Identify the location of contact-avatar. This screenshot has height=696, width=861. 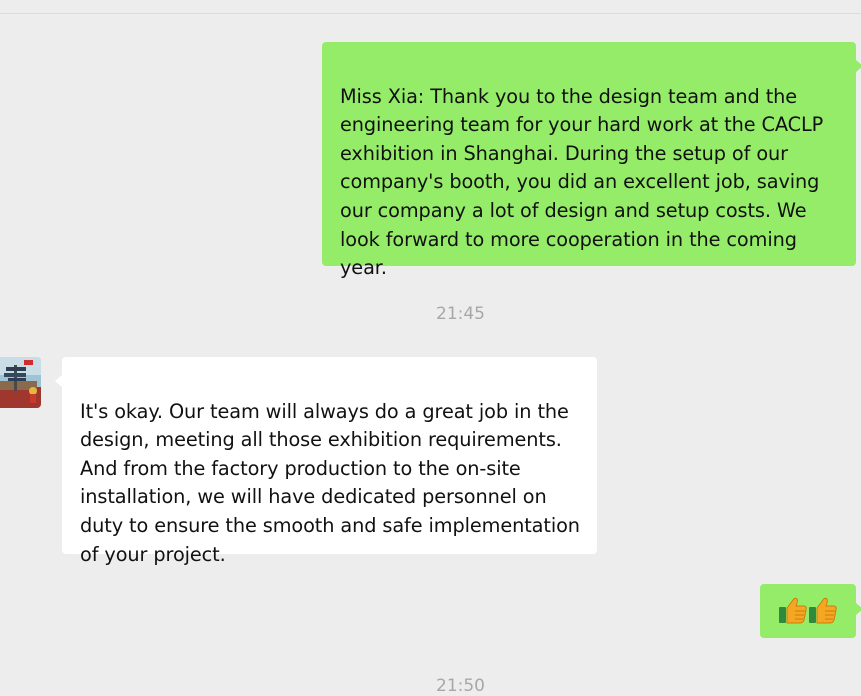
(20, 382).